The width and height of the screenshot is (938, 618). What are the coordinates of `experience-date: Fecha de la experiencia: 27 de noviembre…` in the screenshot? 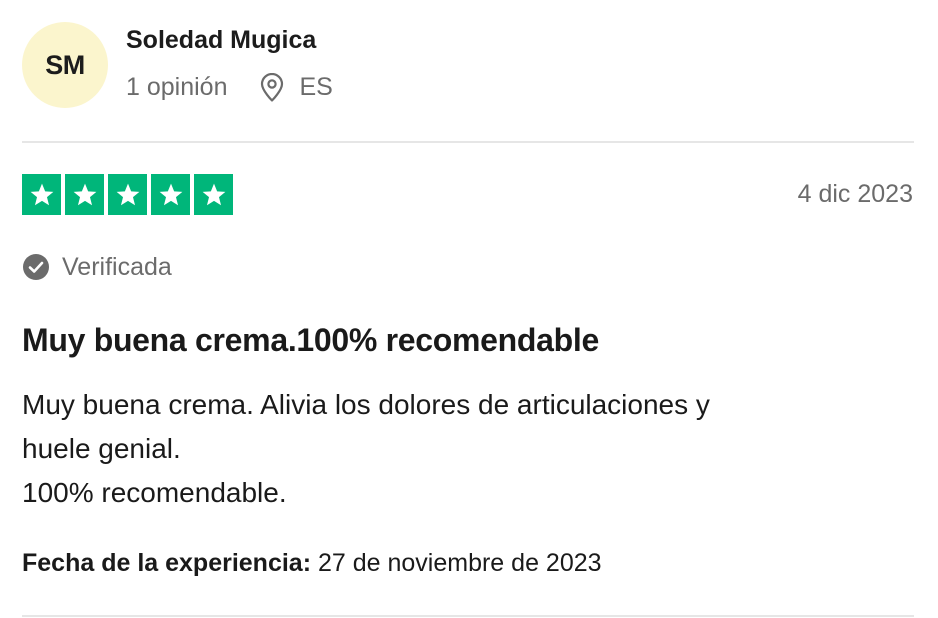 It's located at (312, 563).